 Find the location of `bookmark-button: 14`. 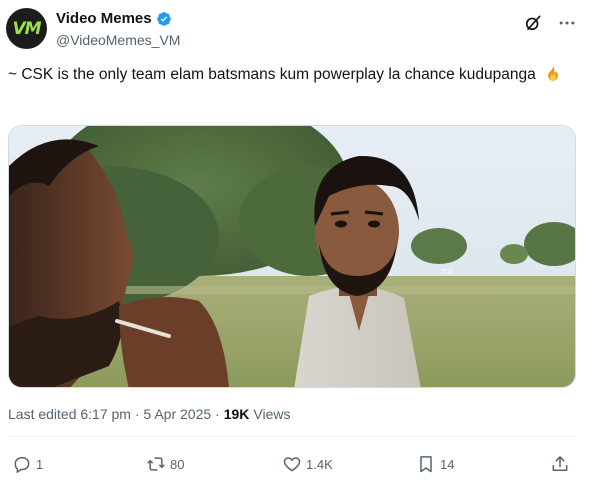

bookmark-button: 14 is located at coordinates (435, 464).